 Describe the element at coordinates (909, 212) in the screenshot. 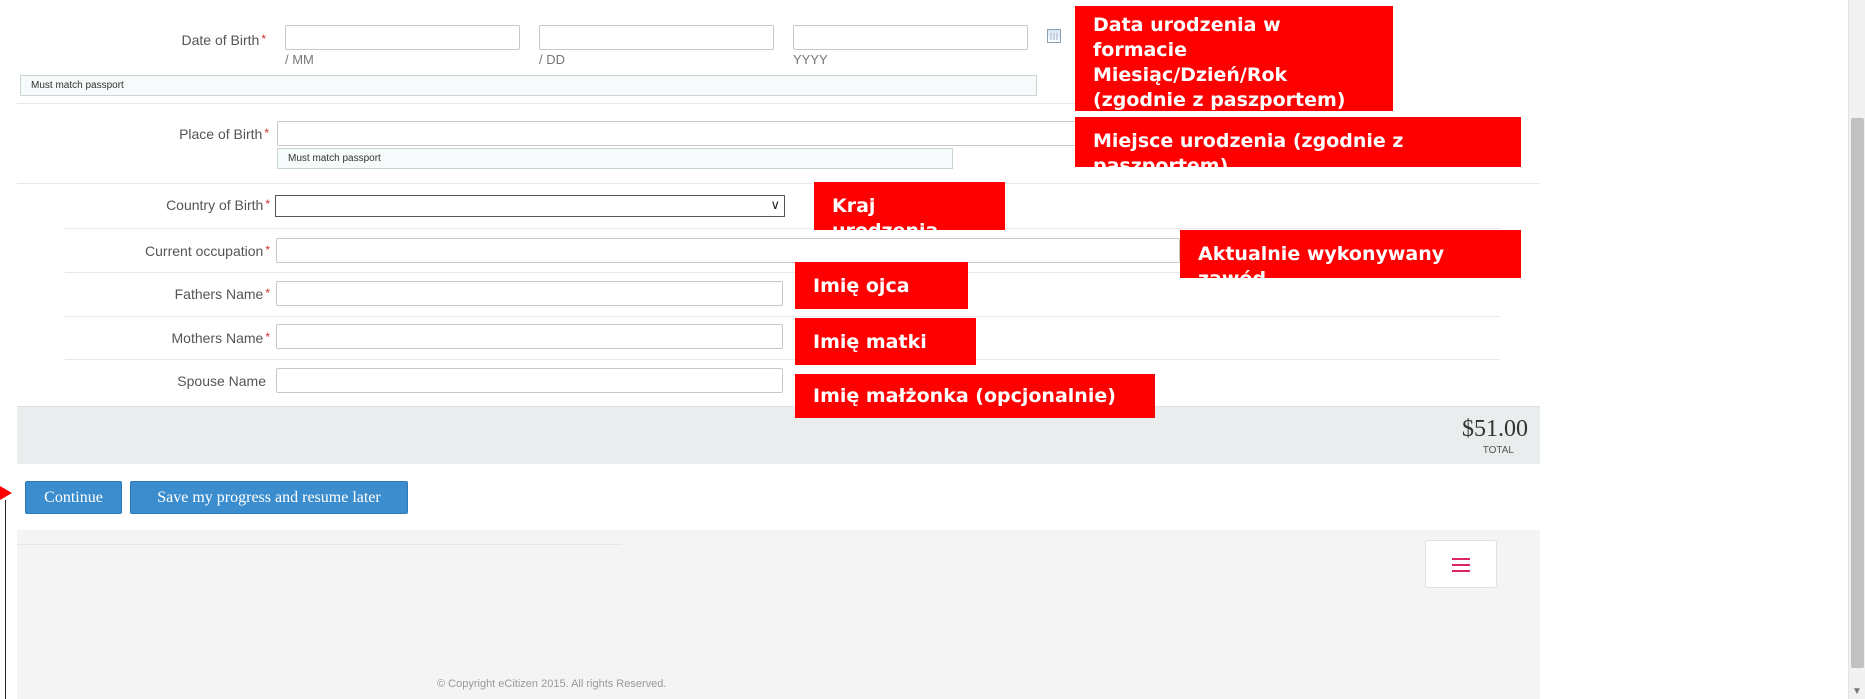

I see `callout-country-of-birth: Kraj urodzenia` at that location.